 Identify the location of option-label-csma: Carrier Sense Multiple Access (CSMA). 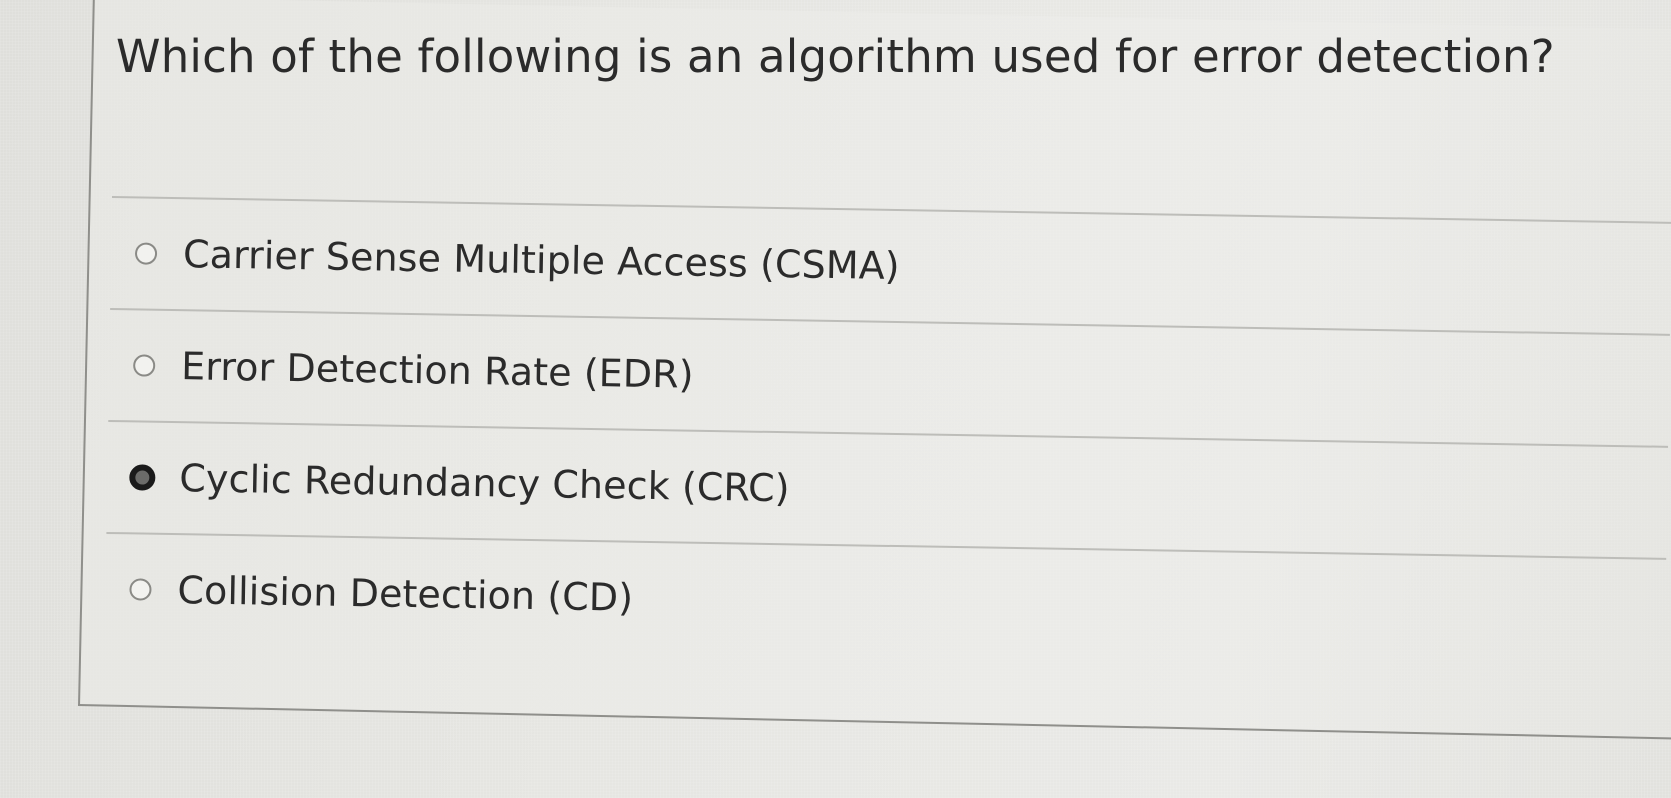
(541, 260).